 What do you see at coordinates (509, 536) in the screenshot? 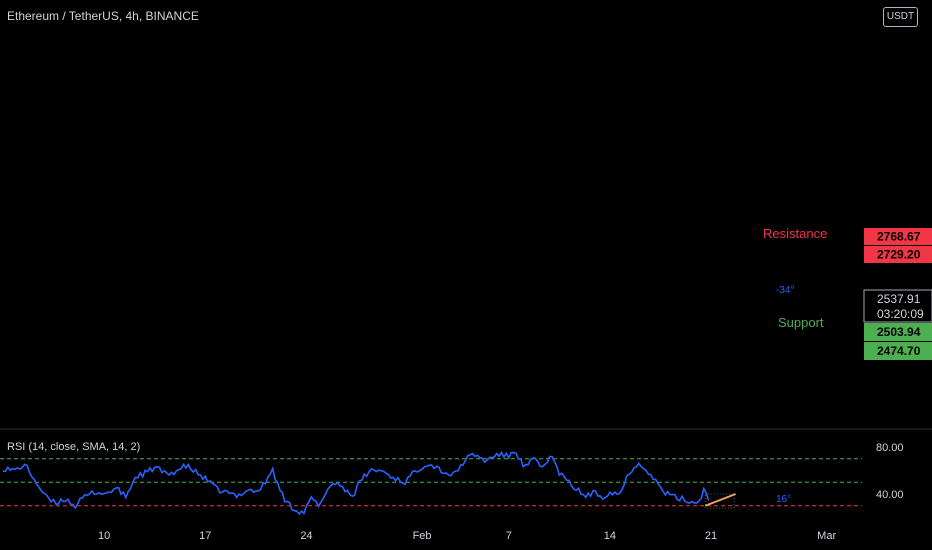
I see `time-tick-label: 7` at bounding box center [509, 536].